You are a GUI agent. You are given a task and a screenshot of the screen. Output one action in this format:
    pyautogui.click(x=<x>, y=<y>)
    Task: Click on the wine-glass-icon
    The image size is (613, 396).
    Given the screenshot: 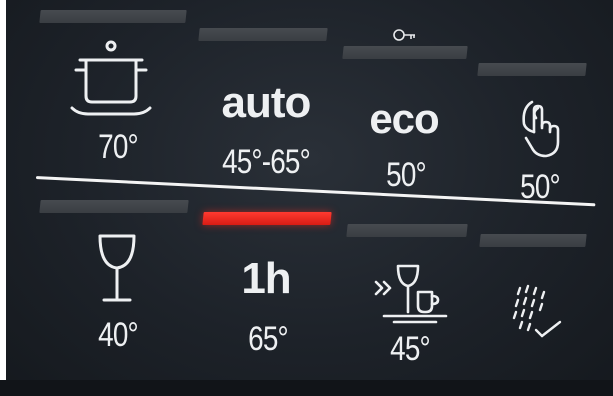 What is the action you would take?
    pyautogui.click(x=117, y=269)
    